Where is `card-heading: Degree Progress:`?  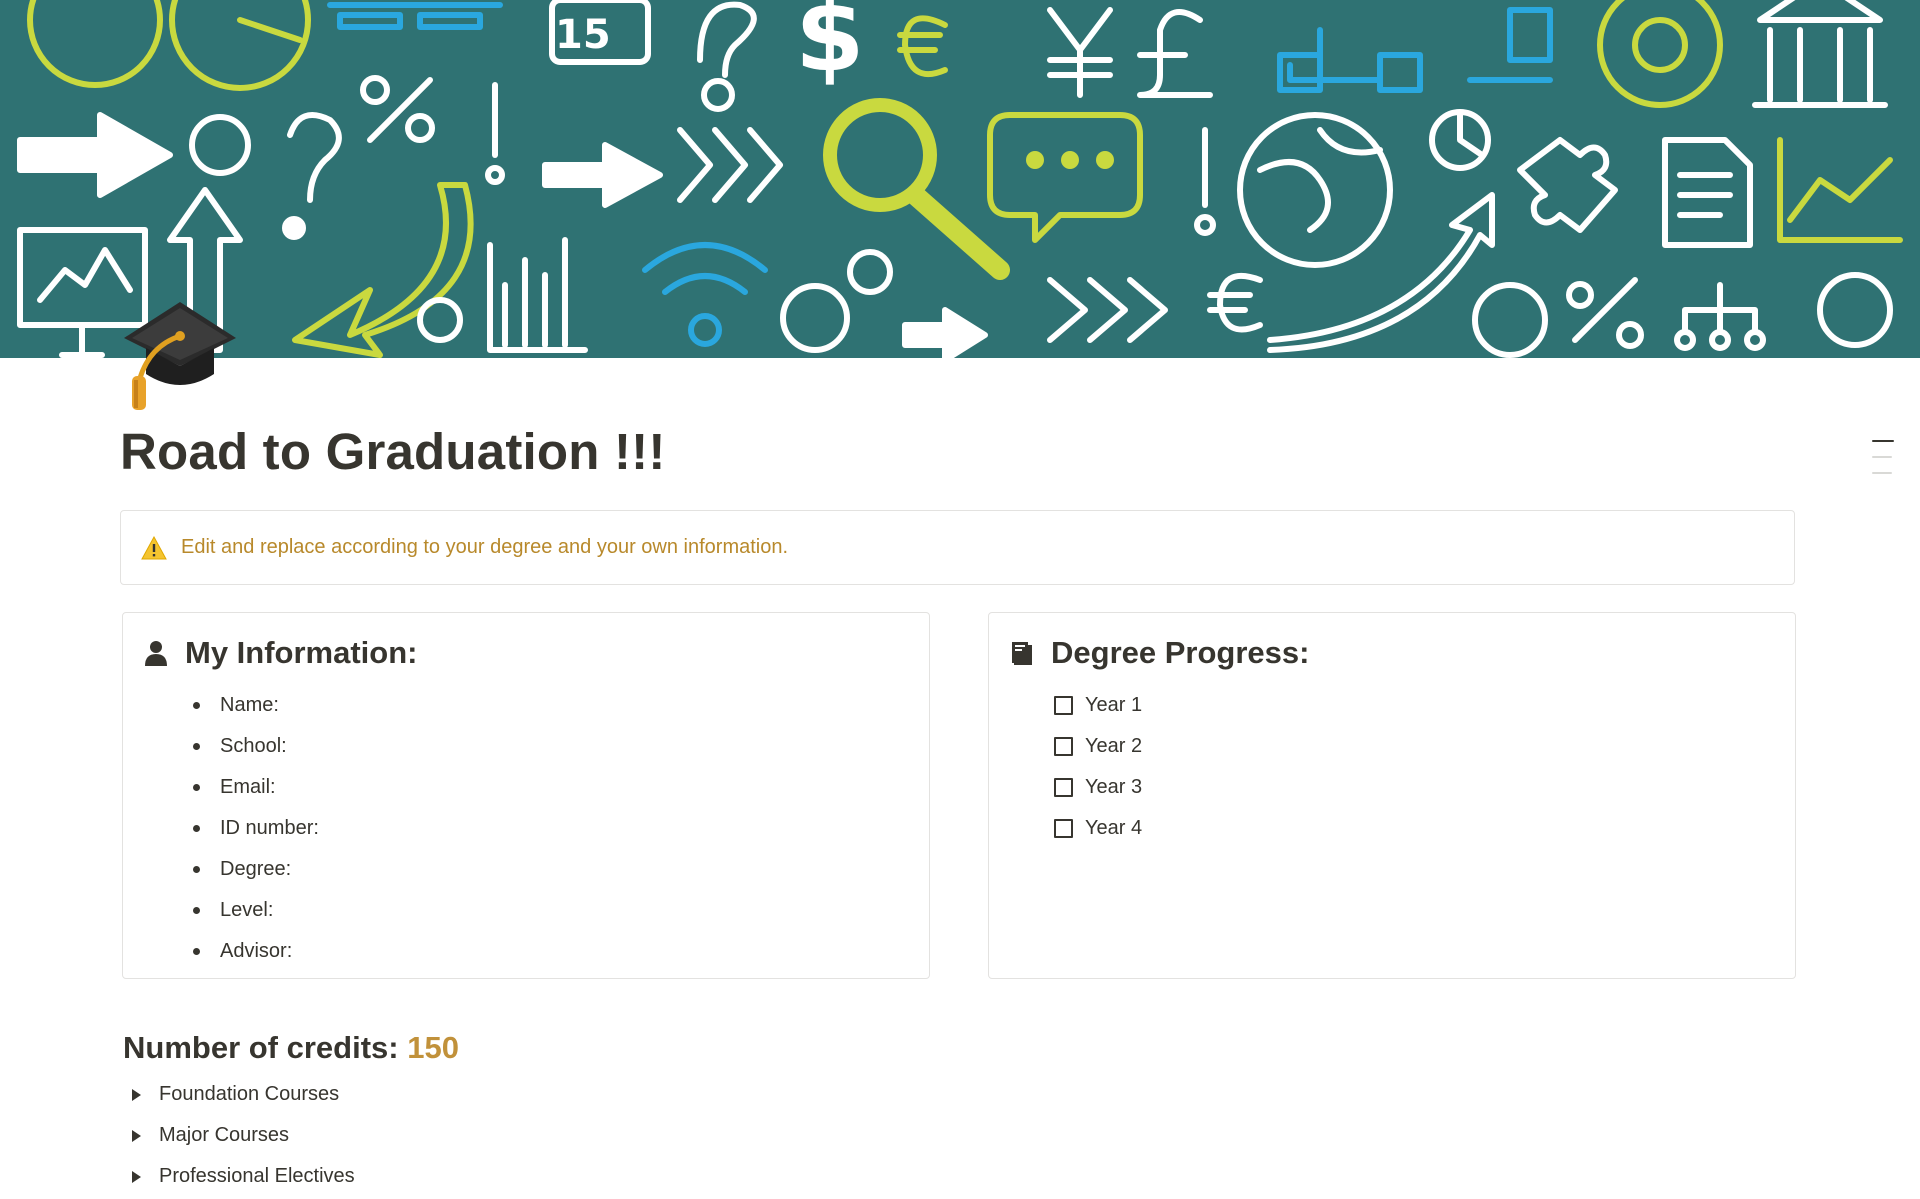
card-heading: Degree Progress: is located at coordinates (1180, 652).